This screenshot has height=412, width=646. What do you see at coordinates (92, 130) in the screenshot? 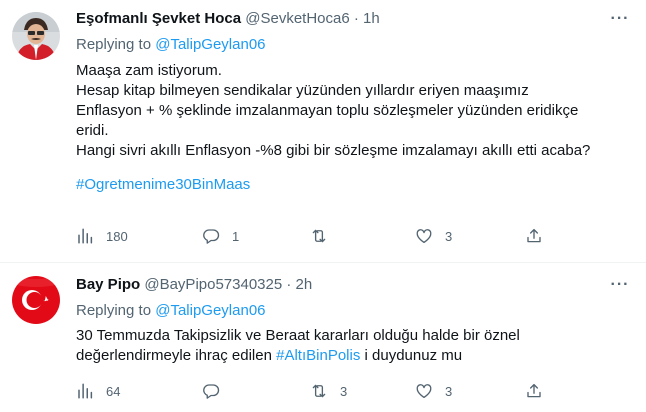
I see `tweet-line: eridi.` at bounding box center [92, 130].